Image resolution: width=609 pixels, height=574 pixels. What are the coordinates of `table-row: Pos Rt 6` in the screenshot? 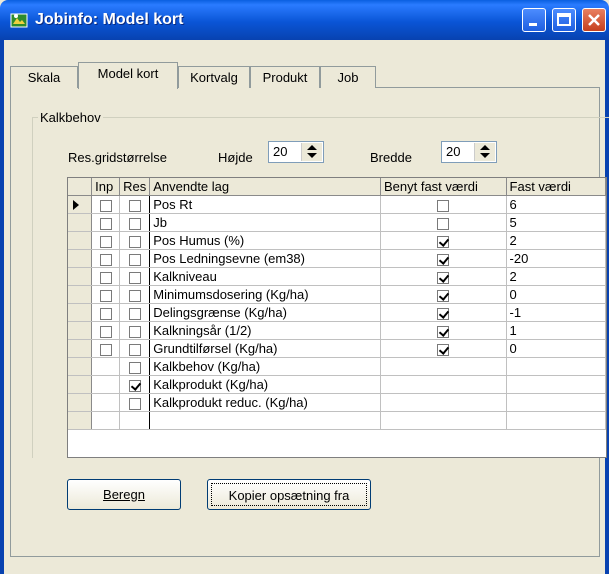 It's located at (337, 204).